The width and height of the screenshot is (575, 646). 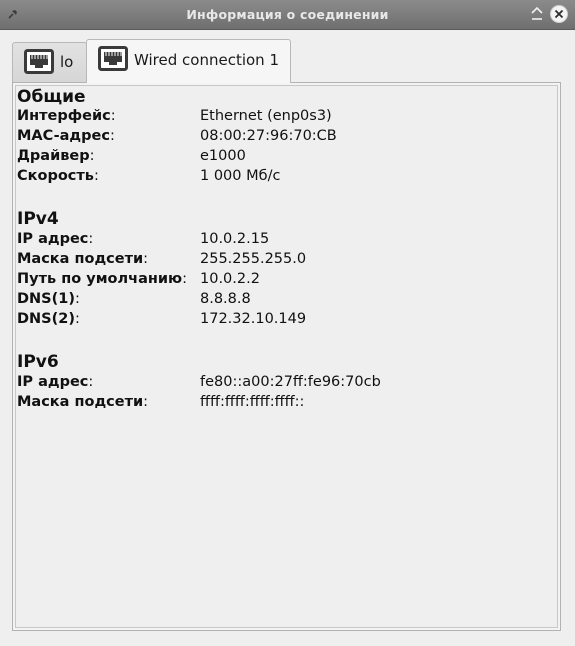 I want to click on field-value: Ethernet (enp0s3), so click(x=266, y=116).